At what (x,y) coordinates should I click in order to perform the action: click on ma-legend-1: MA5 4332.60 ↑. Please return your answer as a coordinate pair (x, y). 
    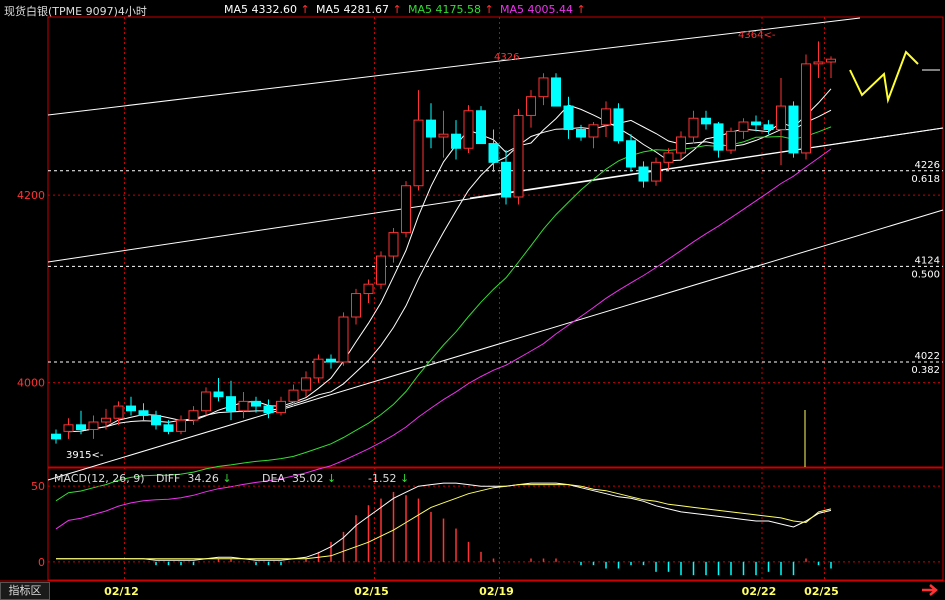
    Looking at the image, I should click on (267, 9).